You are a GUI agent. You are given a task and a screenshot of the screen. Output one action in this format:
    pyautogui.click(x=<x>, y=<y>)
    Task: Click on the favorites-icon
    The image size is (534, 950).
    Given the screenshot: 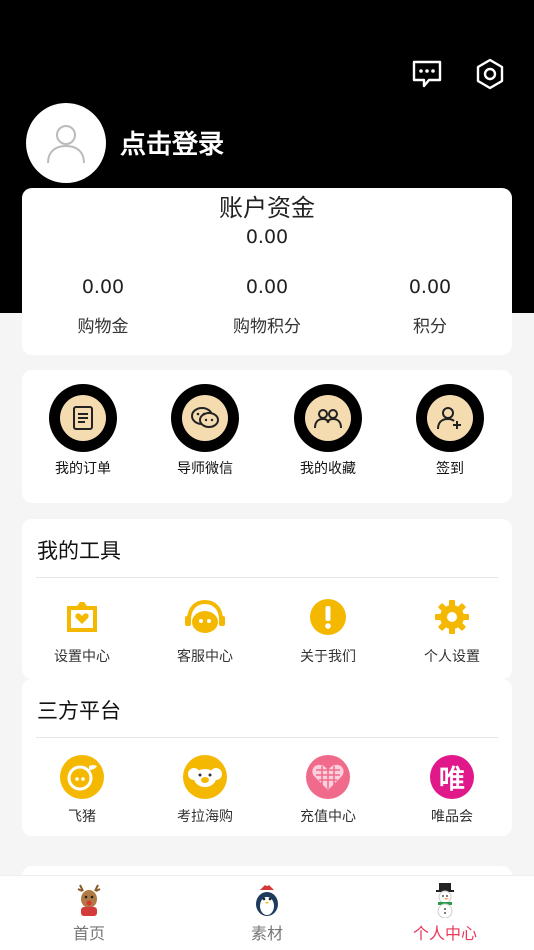 What is the action you would take?
    pyautogui.click(x=328, y=418)
    